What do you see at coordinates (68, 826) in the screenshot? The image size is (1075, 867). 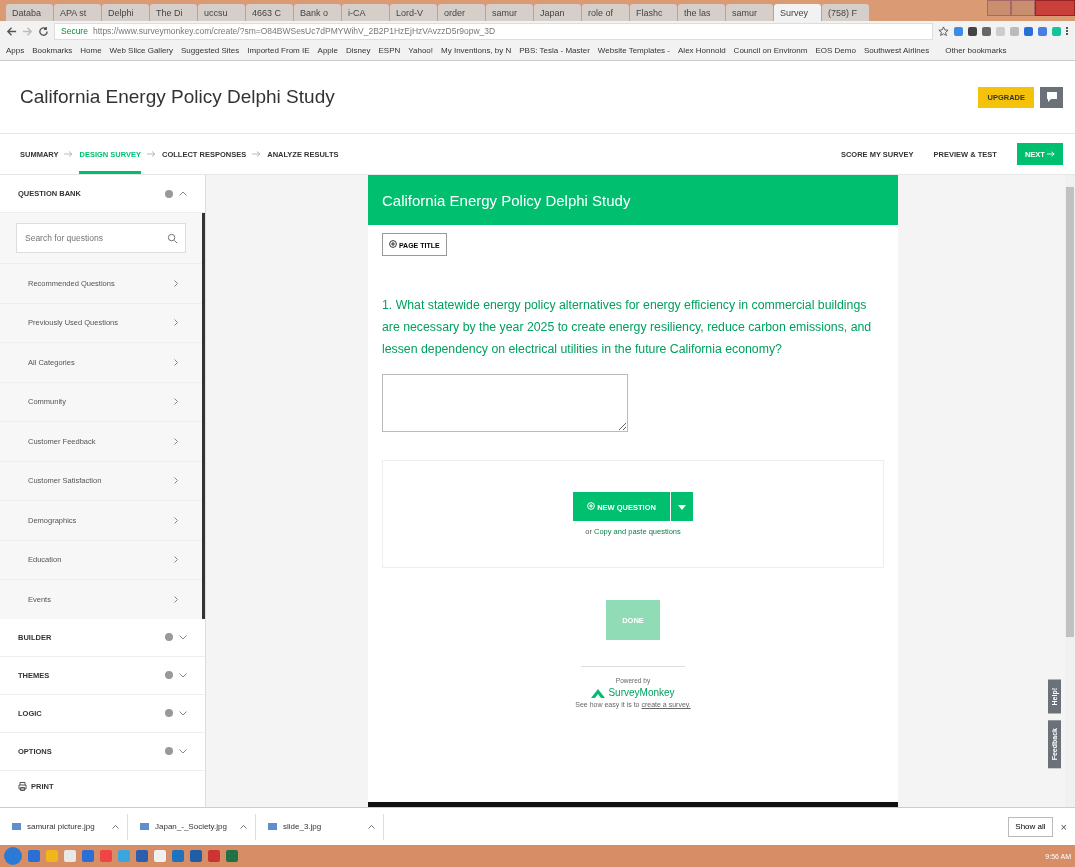 I see `download-item: samurai picture.jpg` at bounding box center [68, 826].